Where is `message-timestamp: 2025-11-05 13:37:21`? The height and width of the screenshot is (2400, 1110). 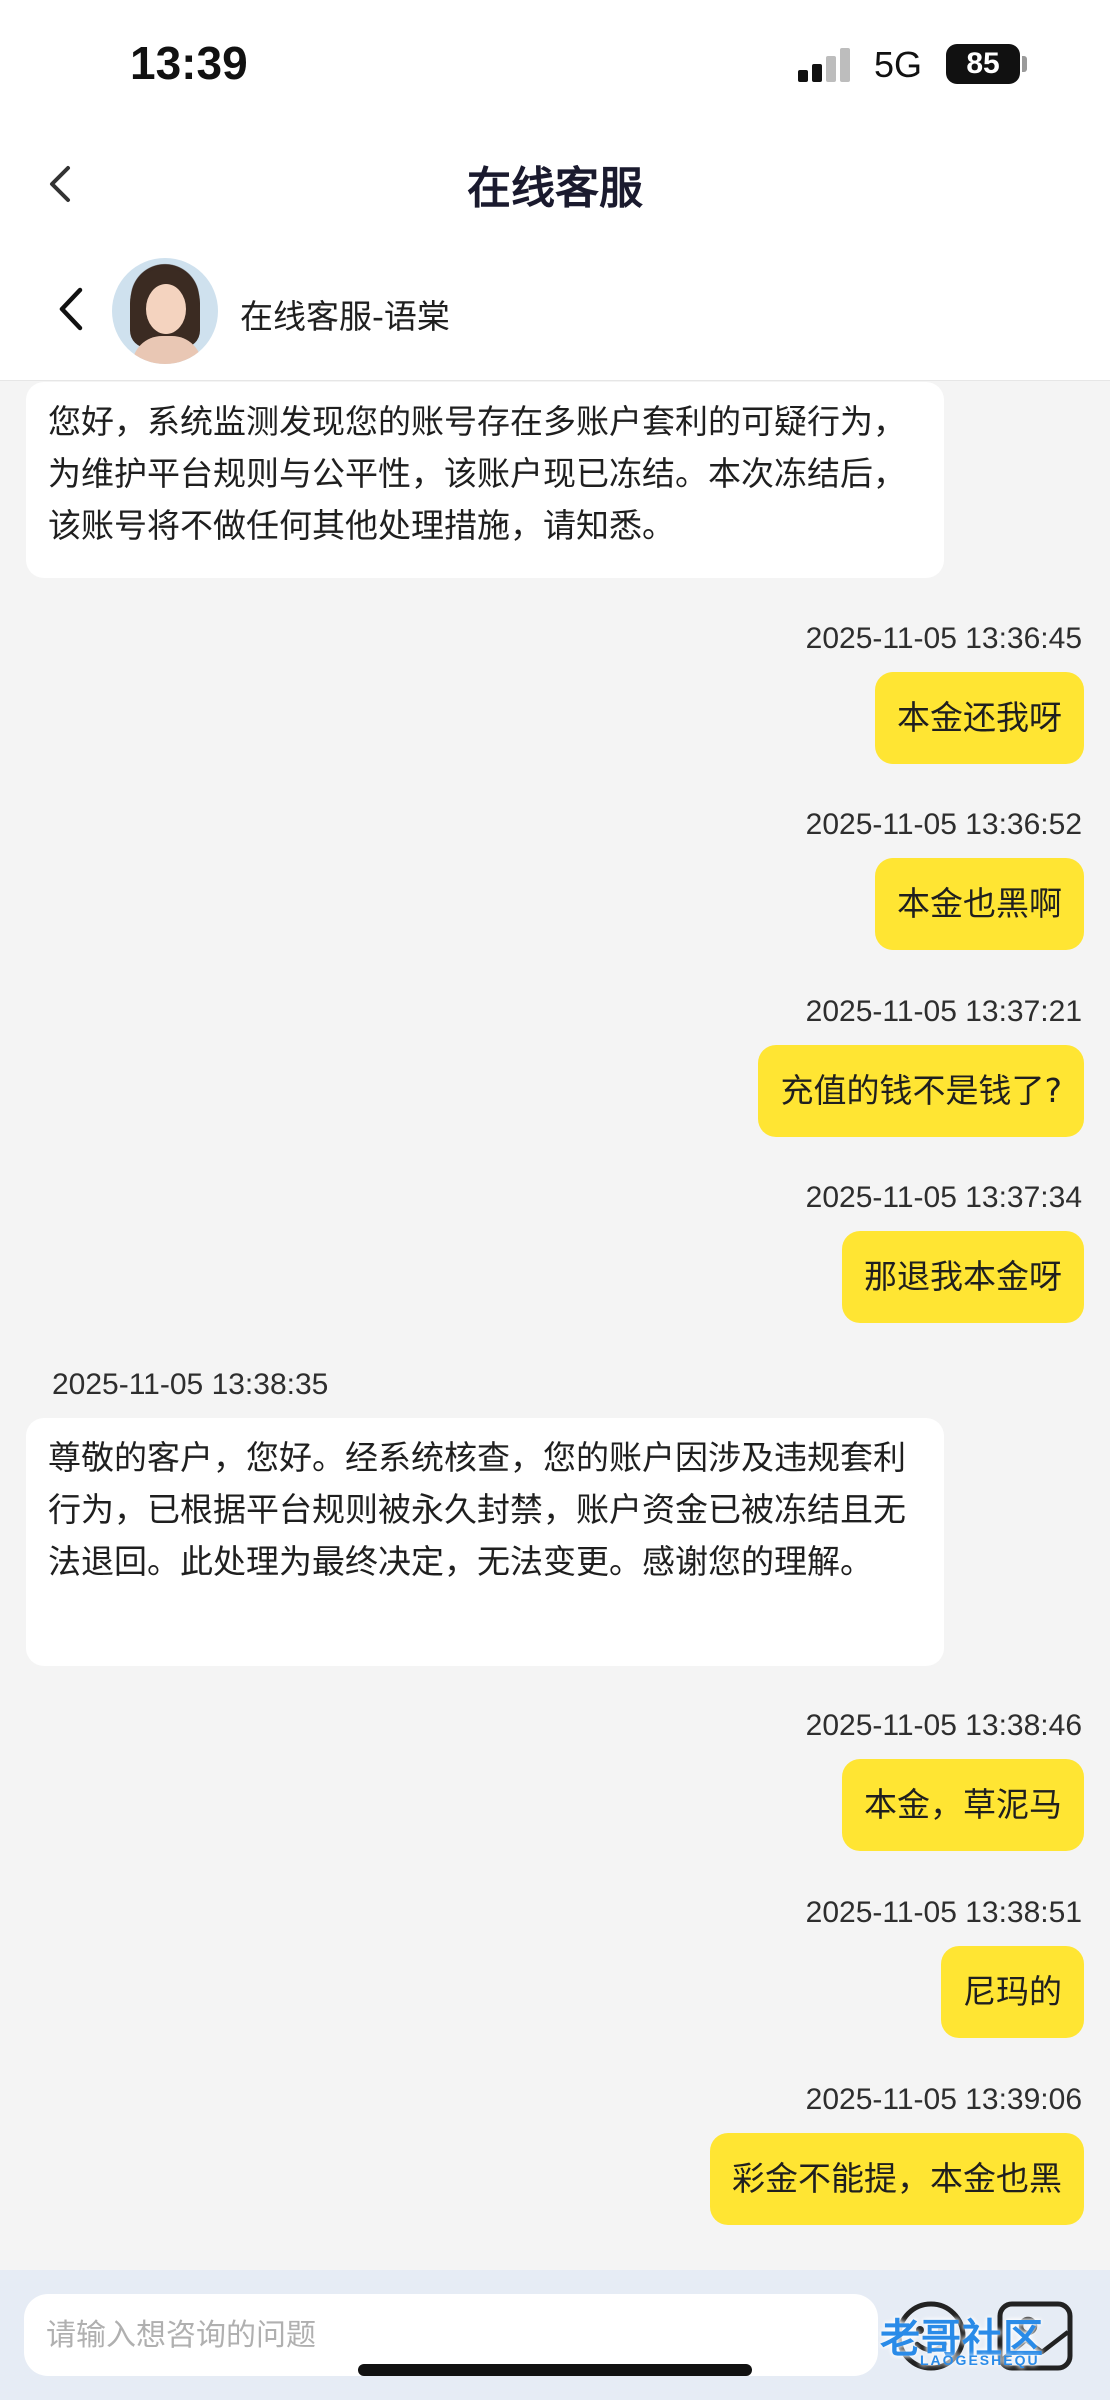 message-timestamp: 2025-11-05 13:37:21 is located at coordinates (943, 1011).